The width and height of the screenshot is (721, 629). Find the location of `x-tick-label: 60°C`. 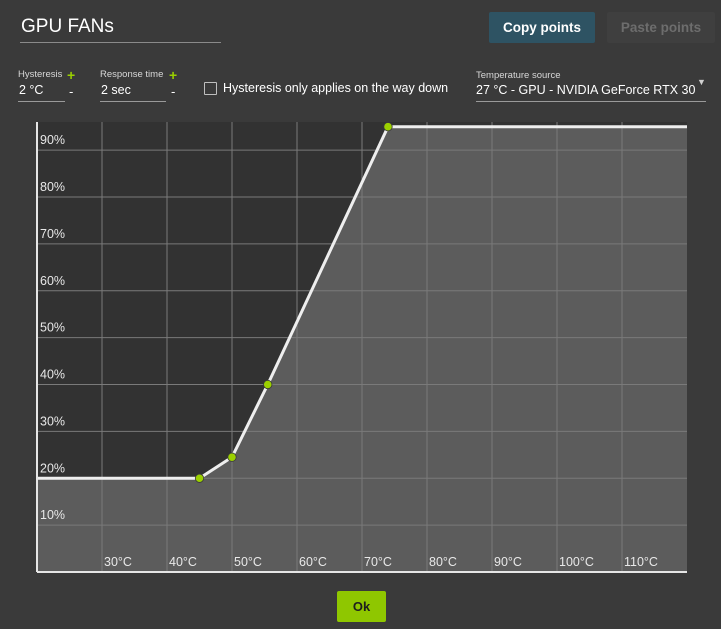

x-tick-label: 60°C is located at coordinates (313, 562).